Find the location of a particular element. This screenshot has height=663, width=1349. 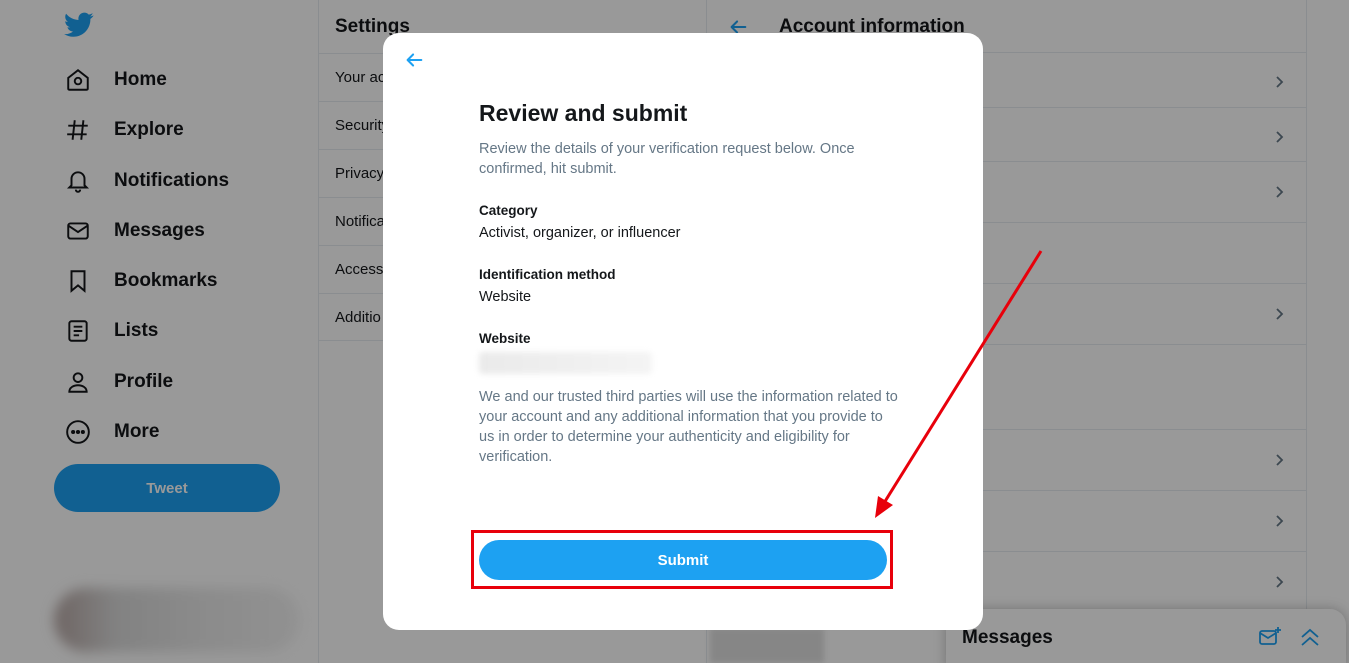

annotation-highlight-box is located at coordinates (682, 559).